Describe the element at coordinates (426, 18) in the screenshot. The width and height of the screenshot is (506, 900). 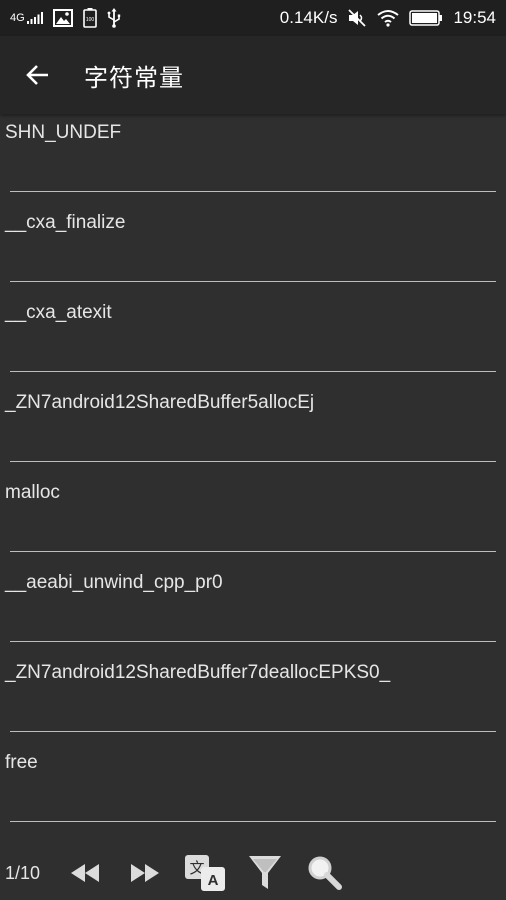
I see `battery-icon` at that location.